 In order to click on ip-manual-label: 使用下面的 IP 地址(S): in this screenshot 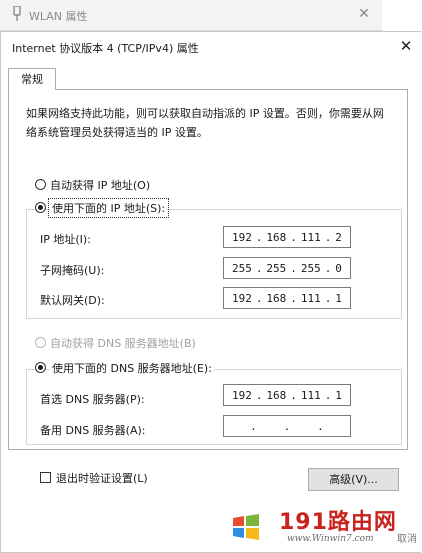, I will do `click(108, 208)`.